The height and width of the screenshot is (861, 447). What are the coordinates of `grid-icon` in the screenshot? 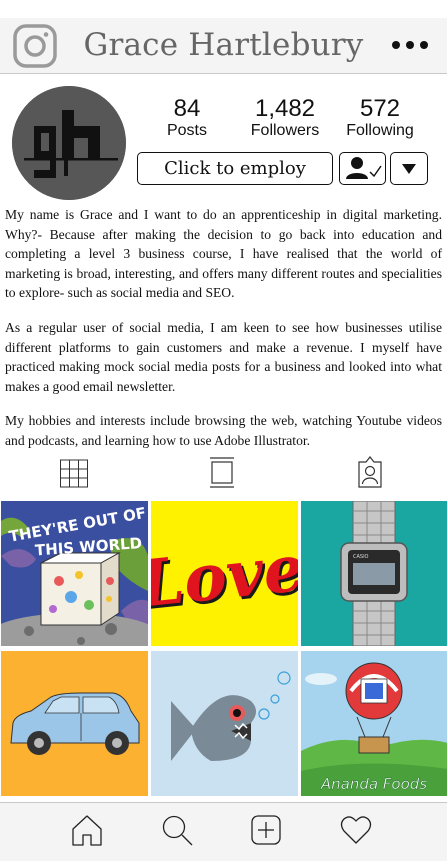 It's located at (74, 472).